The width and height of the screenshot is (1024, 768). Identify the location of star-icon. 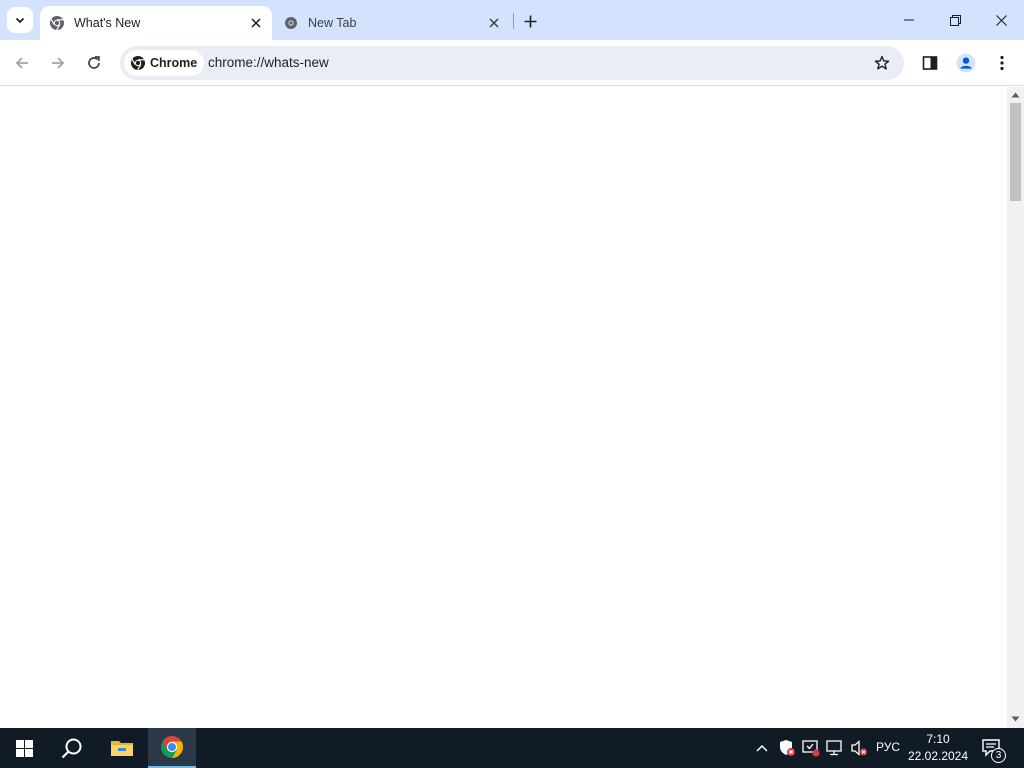
(882, 62).